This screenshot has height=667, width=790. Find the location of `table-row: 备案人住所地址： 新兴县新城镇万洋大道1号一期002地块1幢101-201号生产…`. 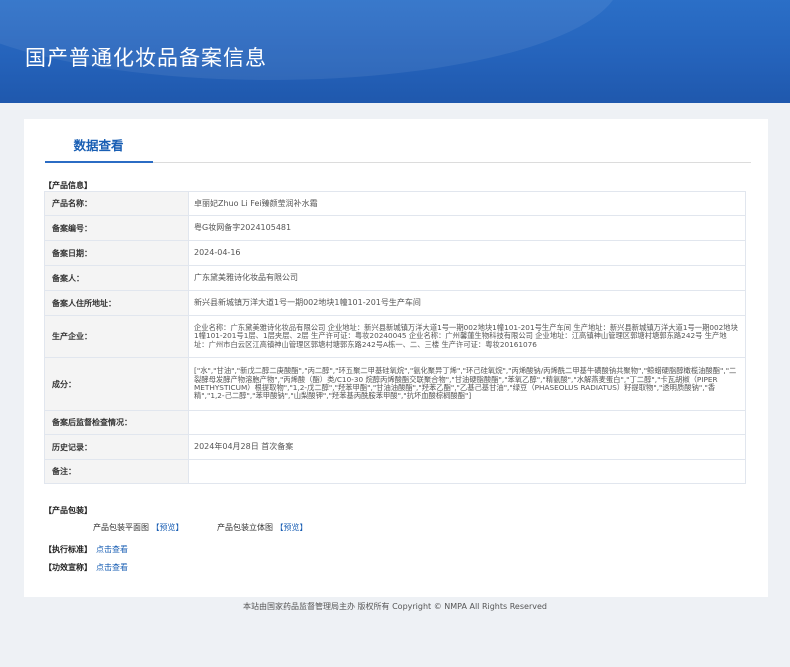

table-row: 备案人住所地址： 新兴县新城镇万洋大道1号一期002地块1幢101-201号生产… is located at coordinates (395, 303).